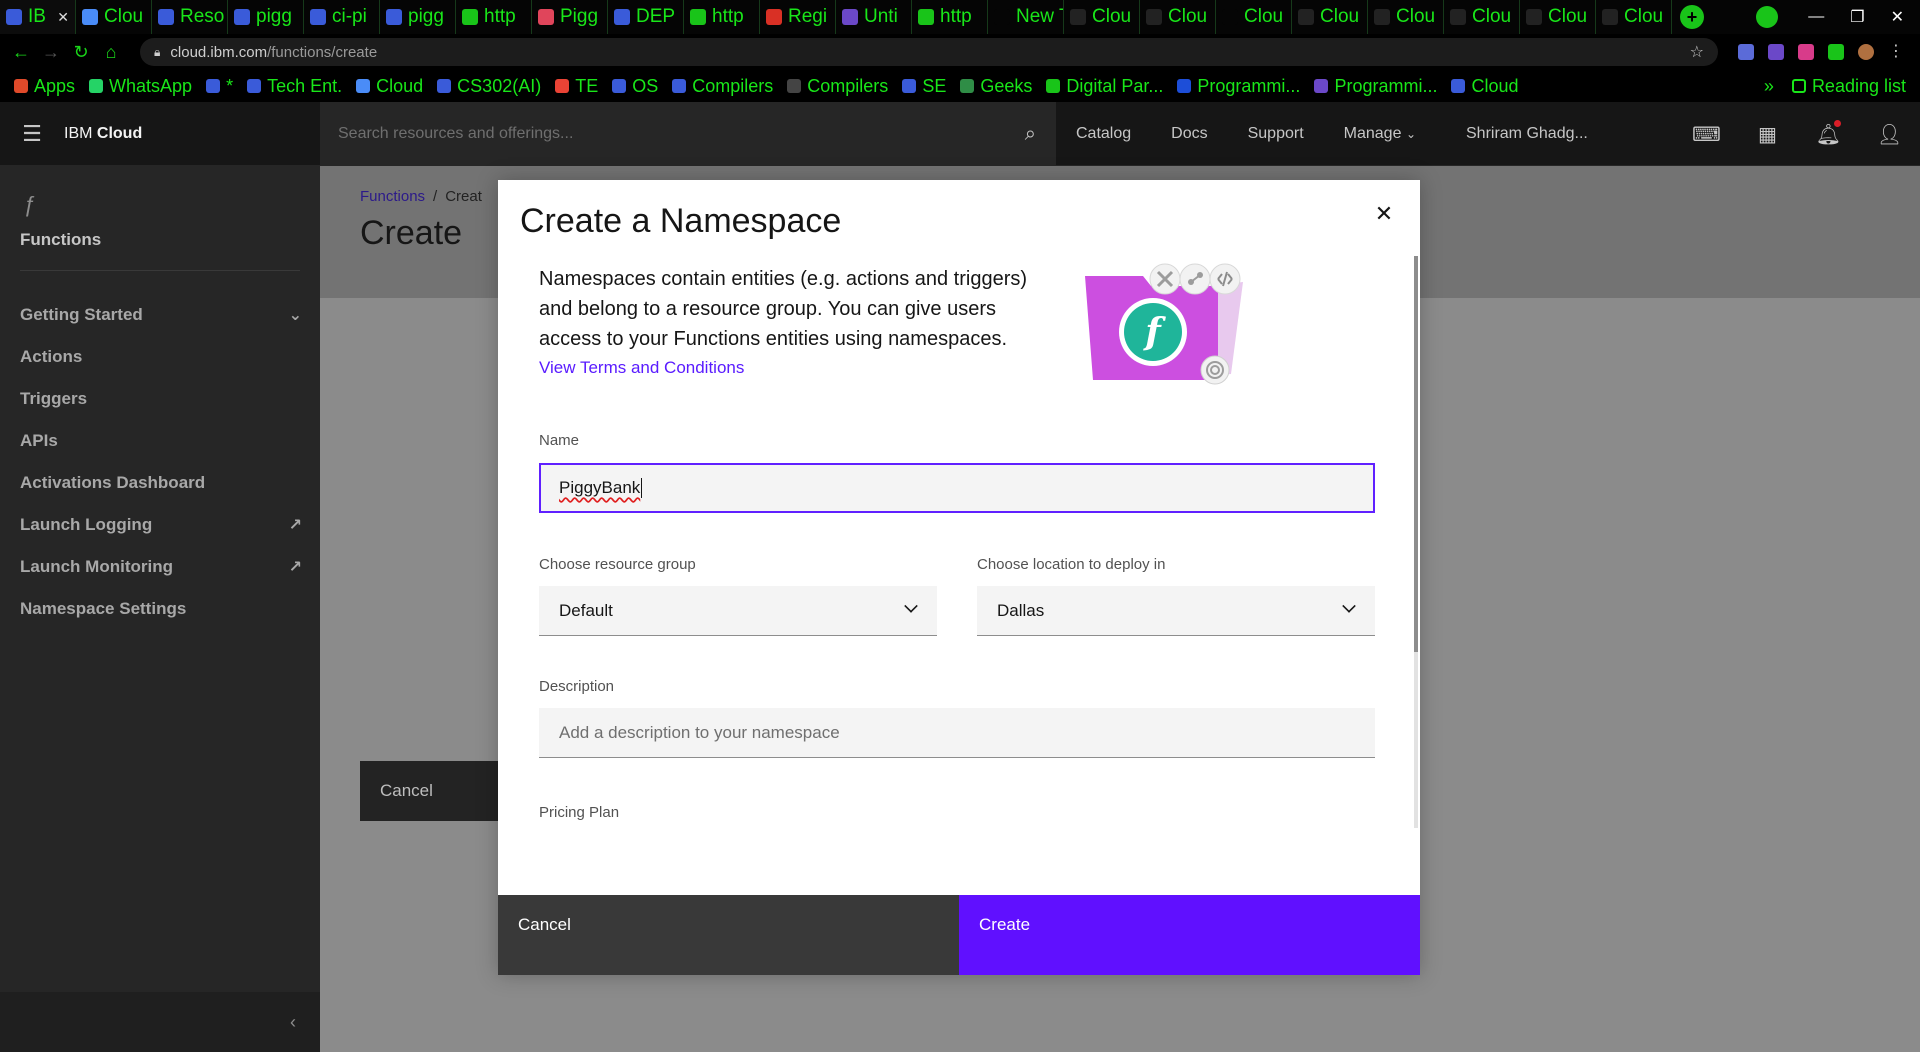  Describe the element at coordinates (157, 52) in the screenshot. I see `lock-icon: 🔒︎` at that location.